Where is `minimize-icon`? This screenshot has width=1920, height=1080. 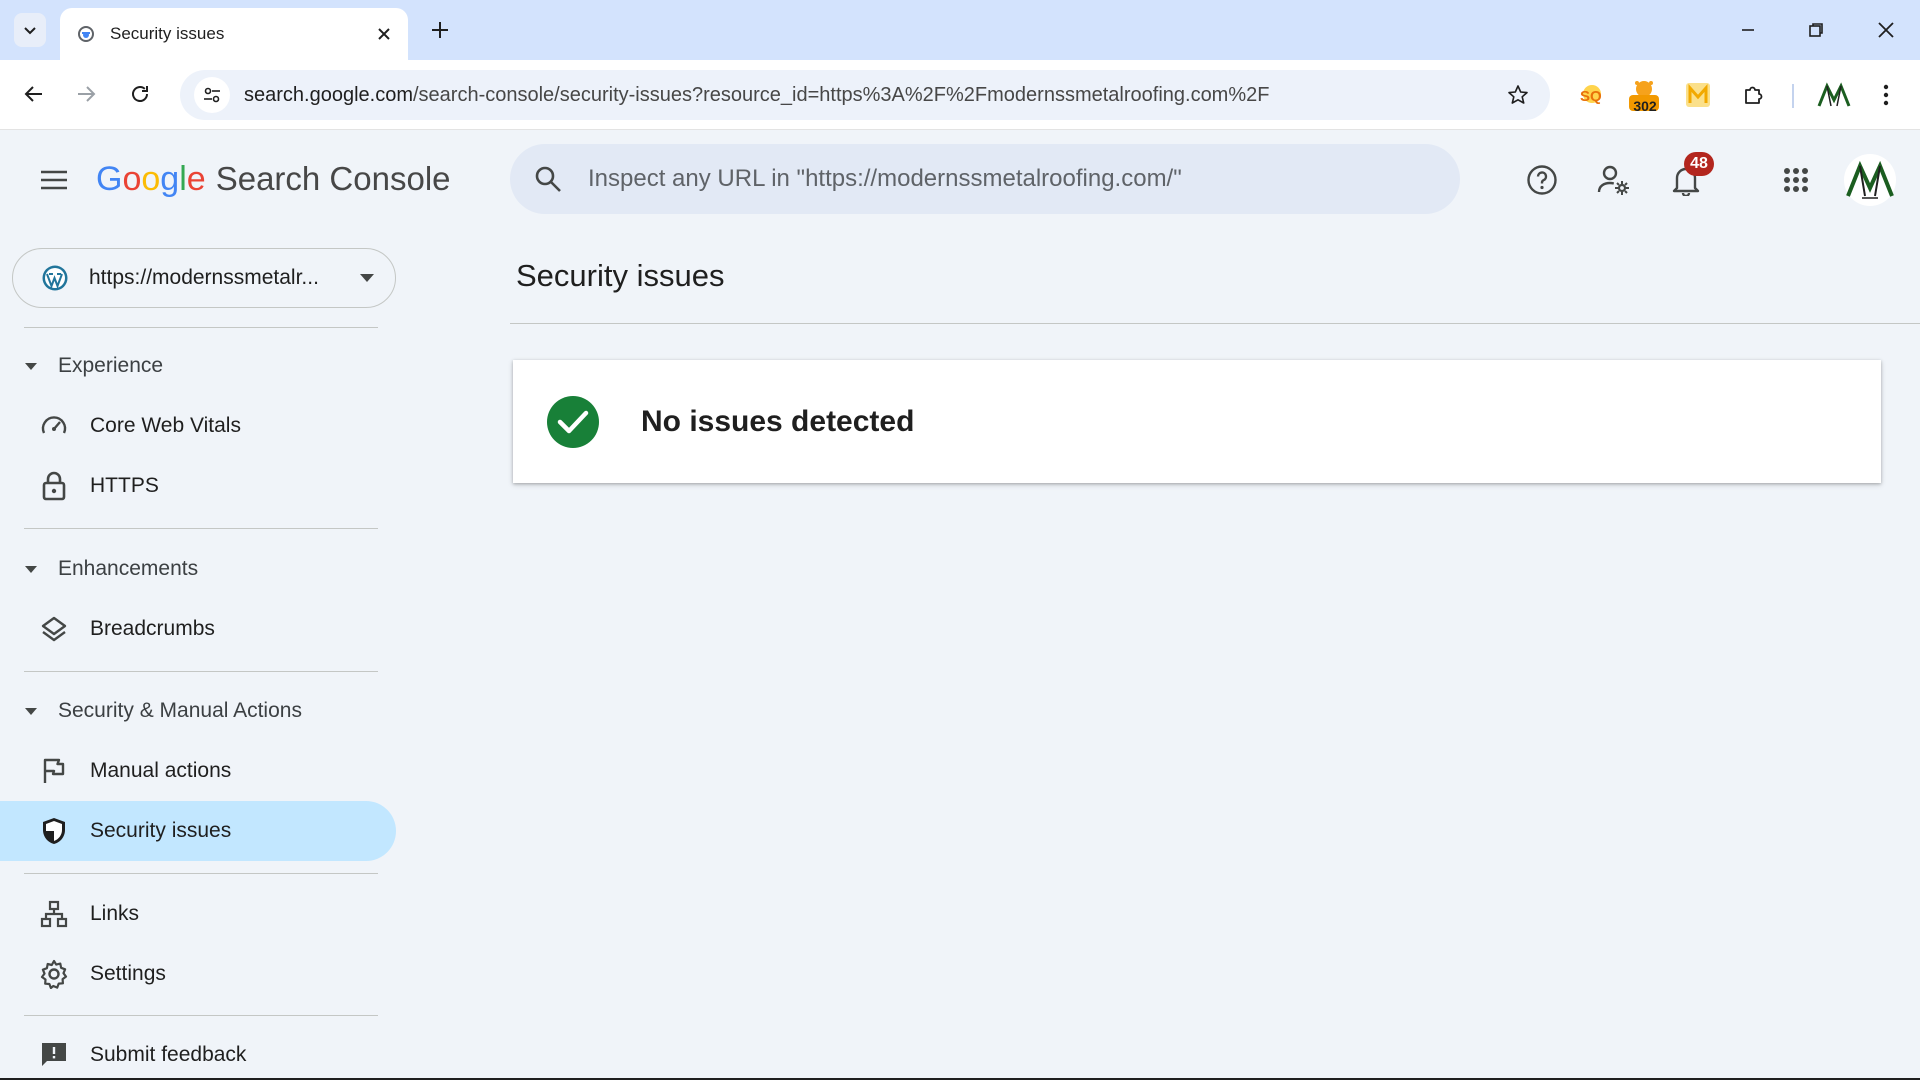 minimize-icon is located at coordinates (1748, 30).